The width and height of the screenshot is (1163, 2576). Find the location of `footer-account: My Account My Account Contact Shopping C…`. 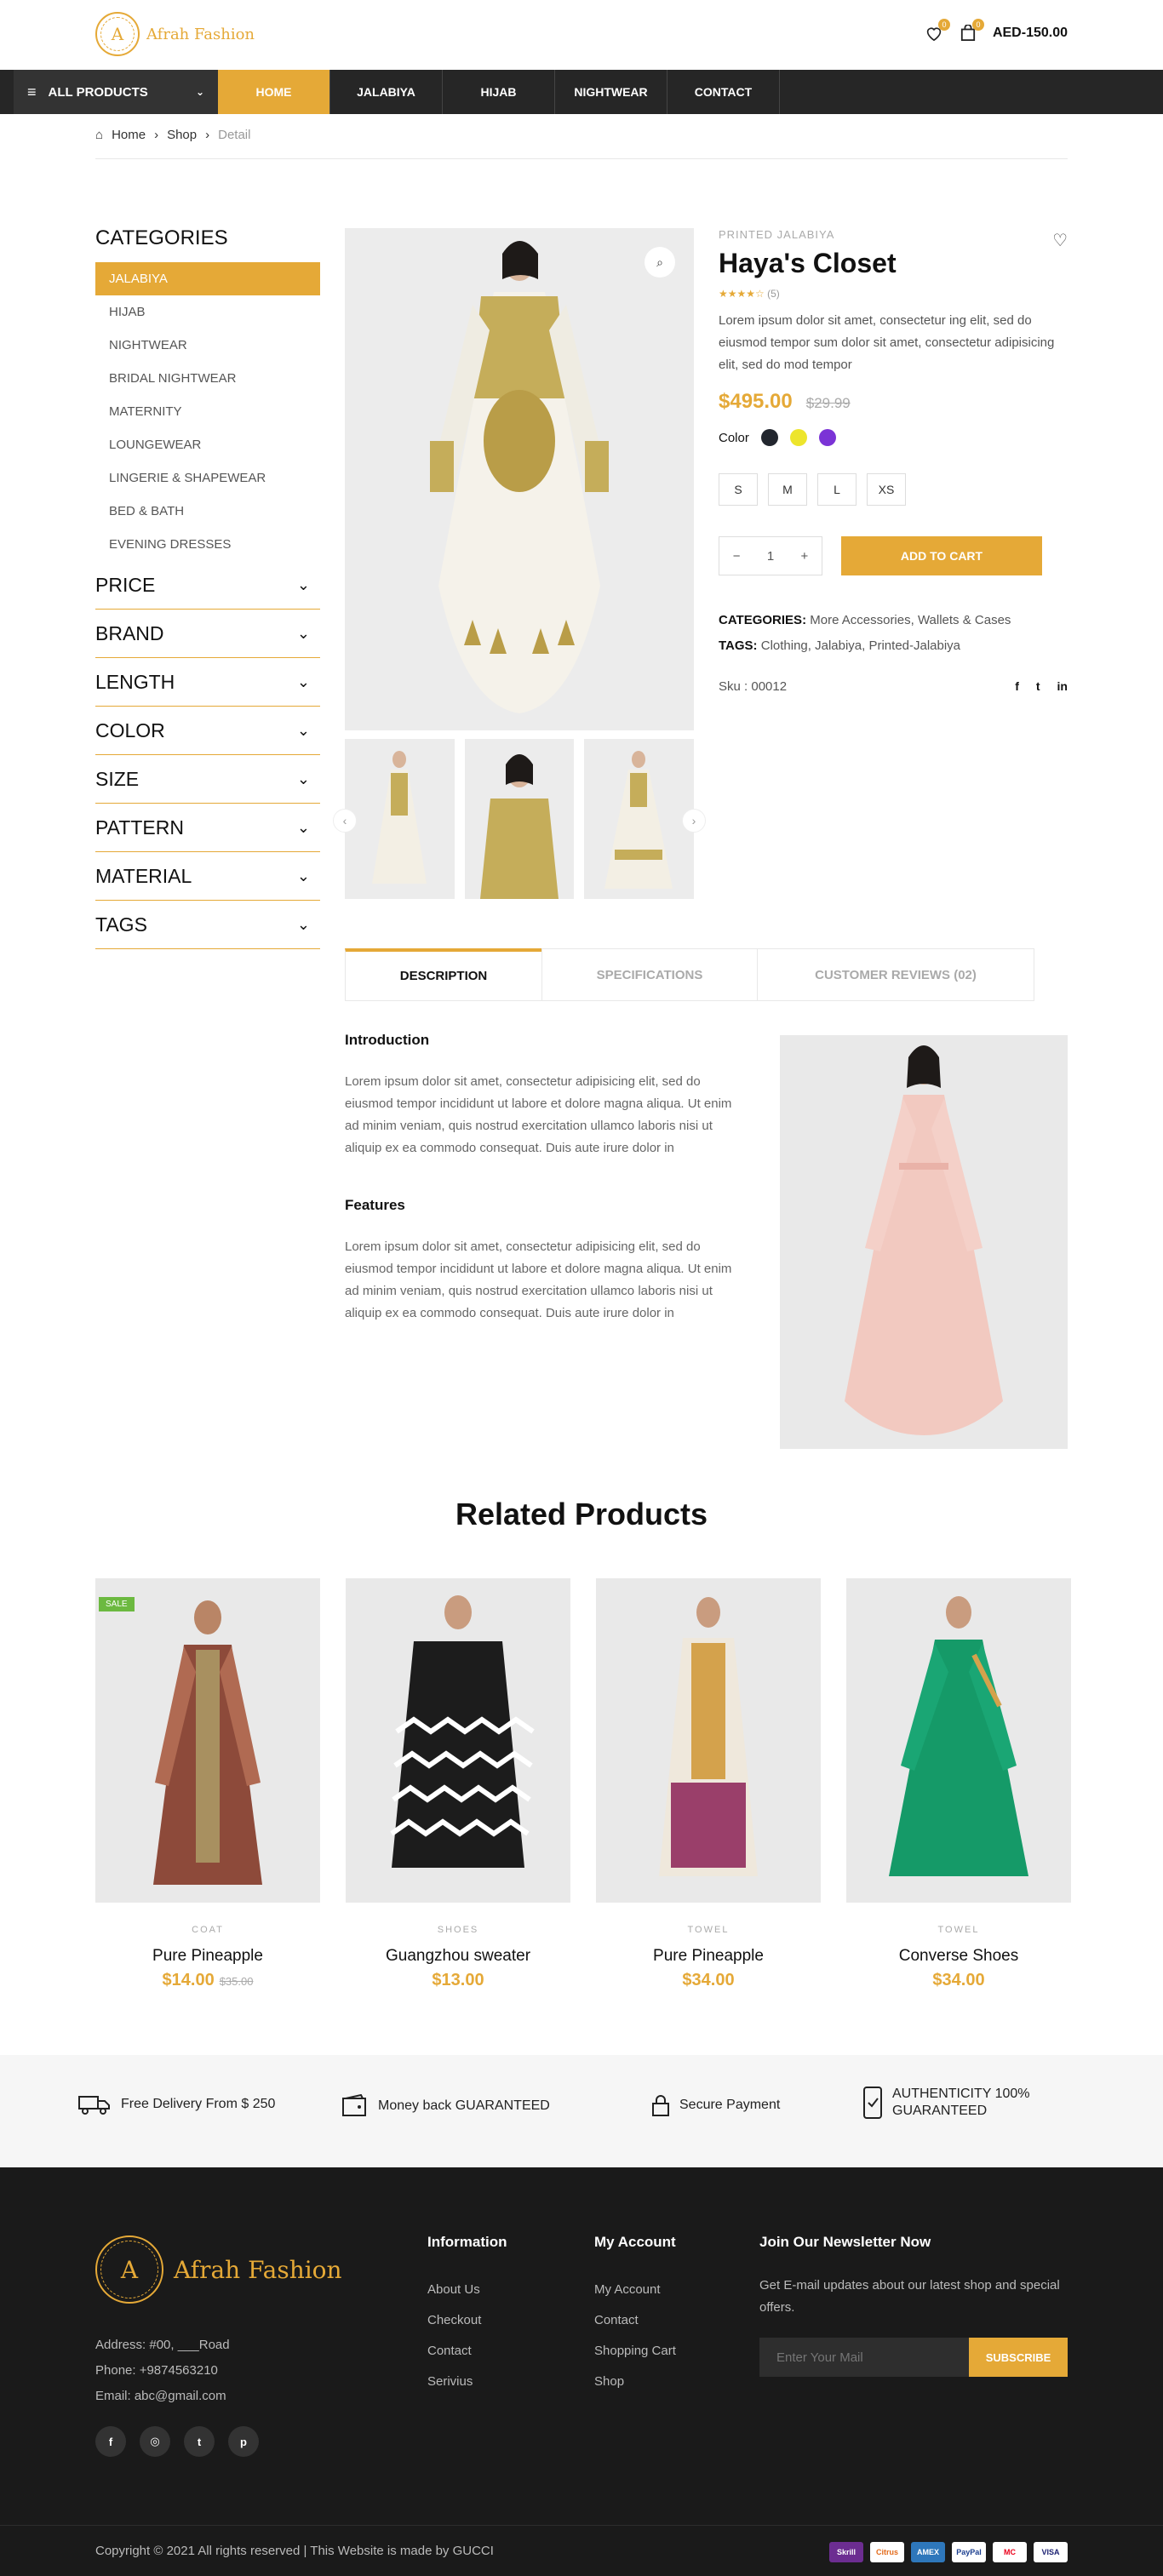

footer-account: My Account My Account Contact Shopping C… is located at coordinates (635, 2316).